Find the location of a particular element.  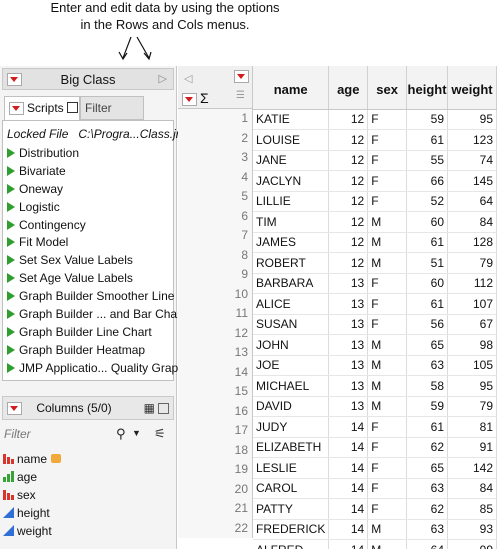

columns-checkbox is located at coordinates (163, 408).